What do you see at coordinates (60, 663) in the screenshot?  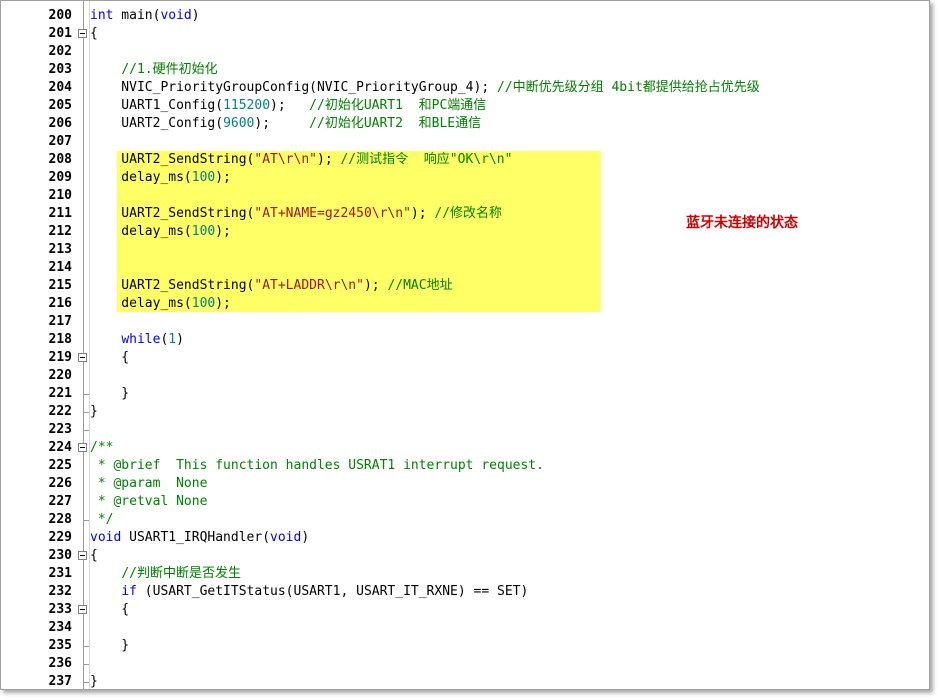 I see `line-number: 236` at bounding box center [60, 663].